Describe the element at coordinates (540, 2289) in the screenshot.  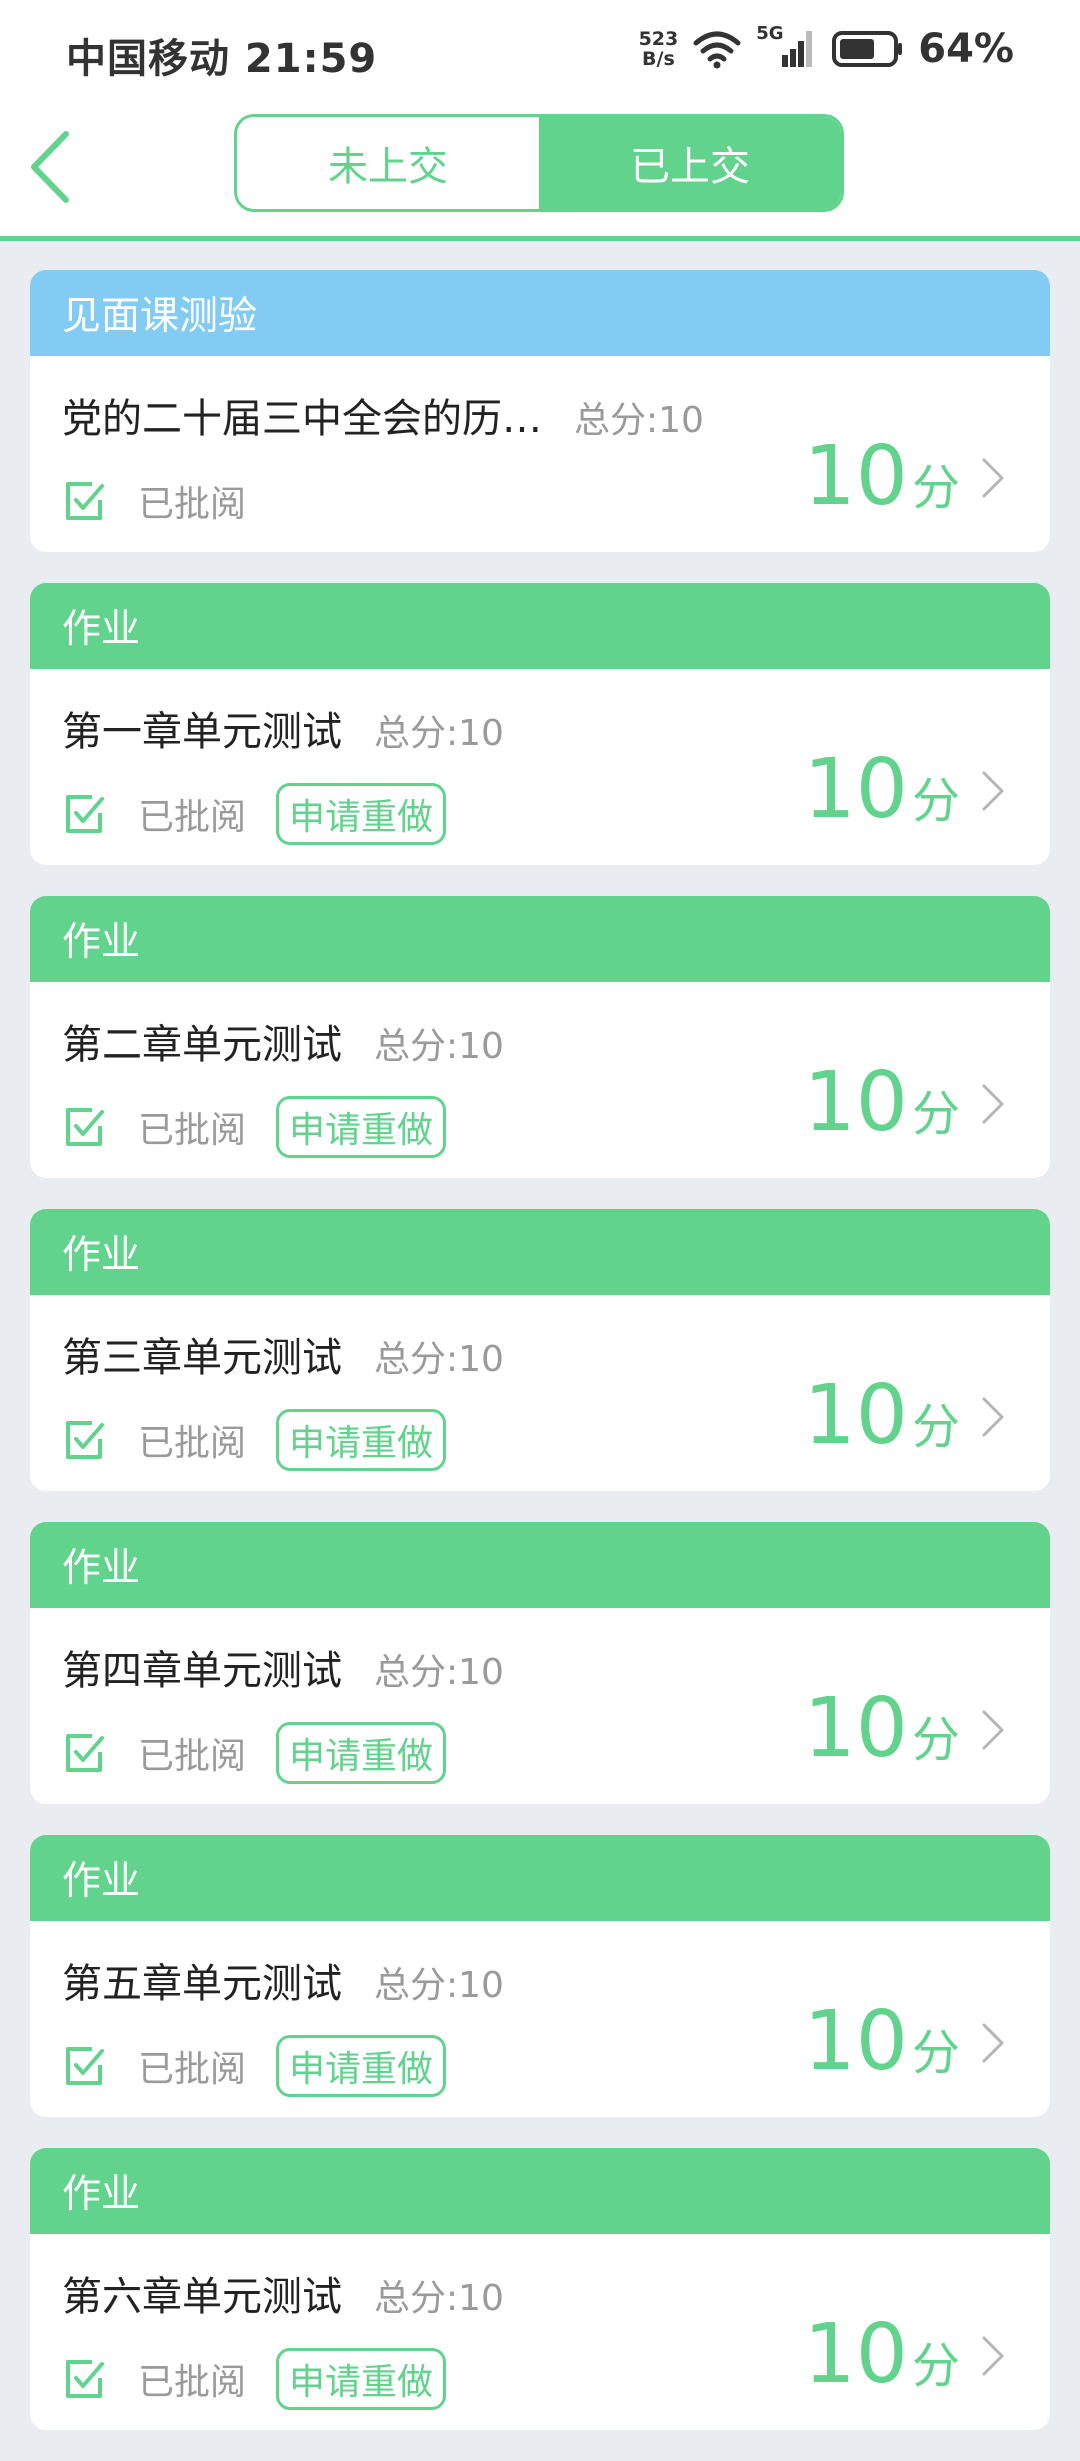
I see `assignment-card: 作业 第六章单元测试 总分:10 已批阅 申请重做 10 分` at that location.